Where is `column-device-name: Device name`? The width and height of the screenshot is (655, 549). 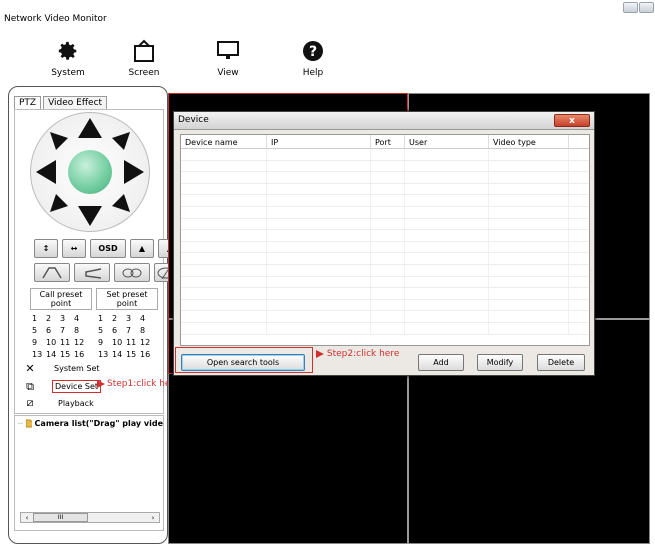 column-device-name: Device name is located at coordinates (224, 141).